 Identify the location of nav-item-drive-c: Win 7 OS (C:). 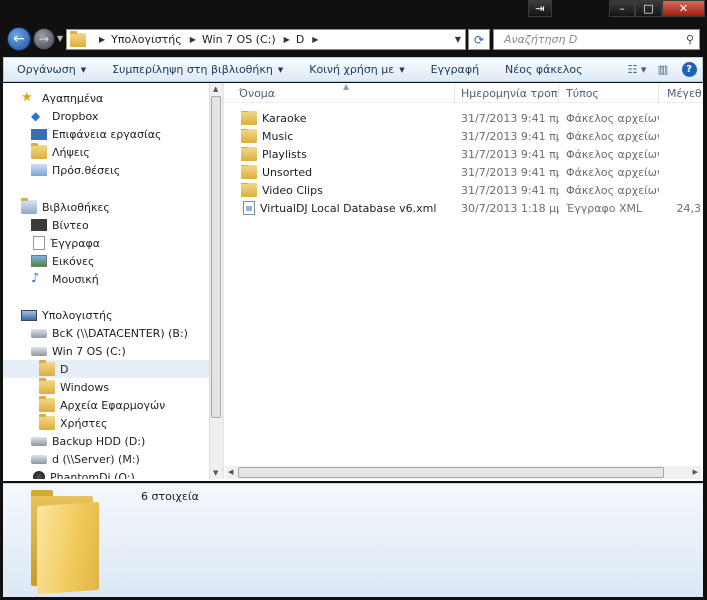
(78, 351).